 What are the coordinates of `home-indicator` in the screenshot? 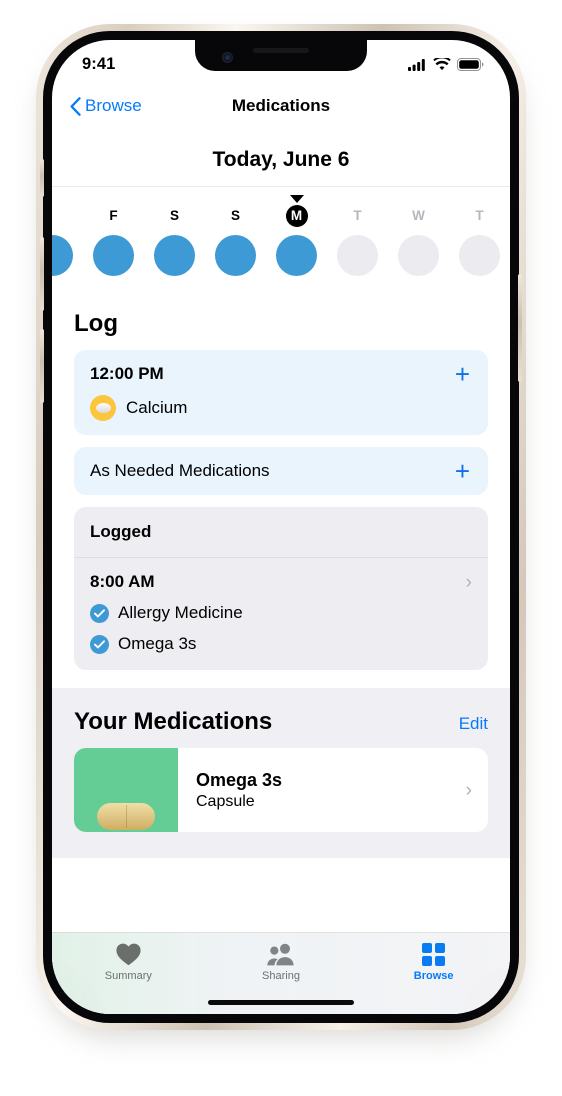 It's located at (281, 1002).